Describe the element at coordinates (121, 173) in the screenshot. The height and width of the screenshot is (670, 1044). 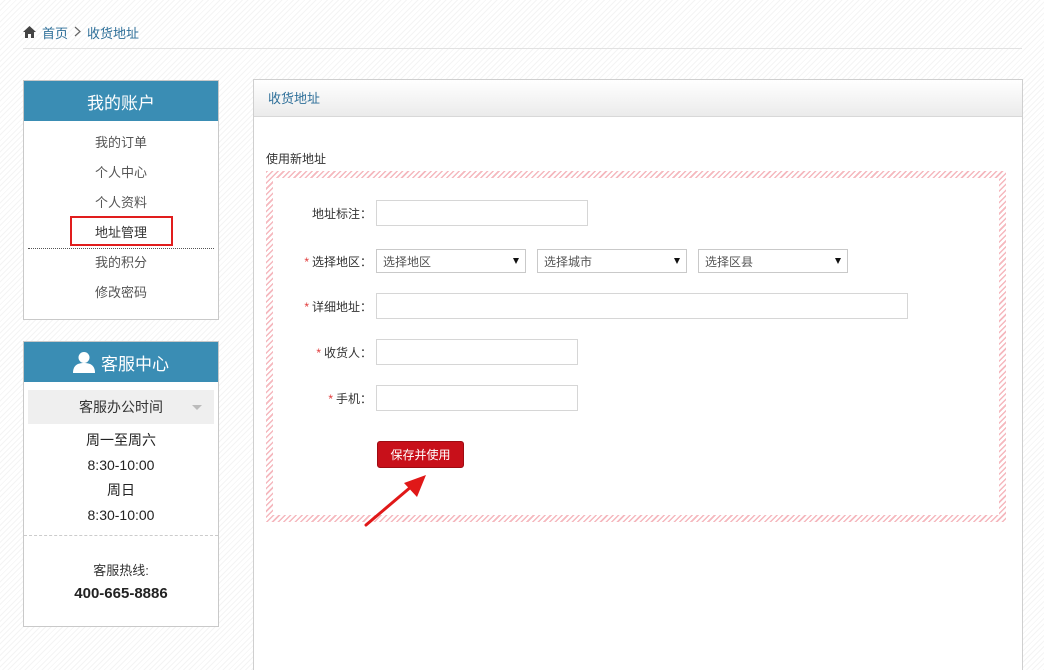
I see `sidebar-item-personal-center: 个人中心` at that location.